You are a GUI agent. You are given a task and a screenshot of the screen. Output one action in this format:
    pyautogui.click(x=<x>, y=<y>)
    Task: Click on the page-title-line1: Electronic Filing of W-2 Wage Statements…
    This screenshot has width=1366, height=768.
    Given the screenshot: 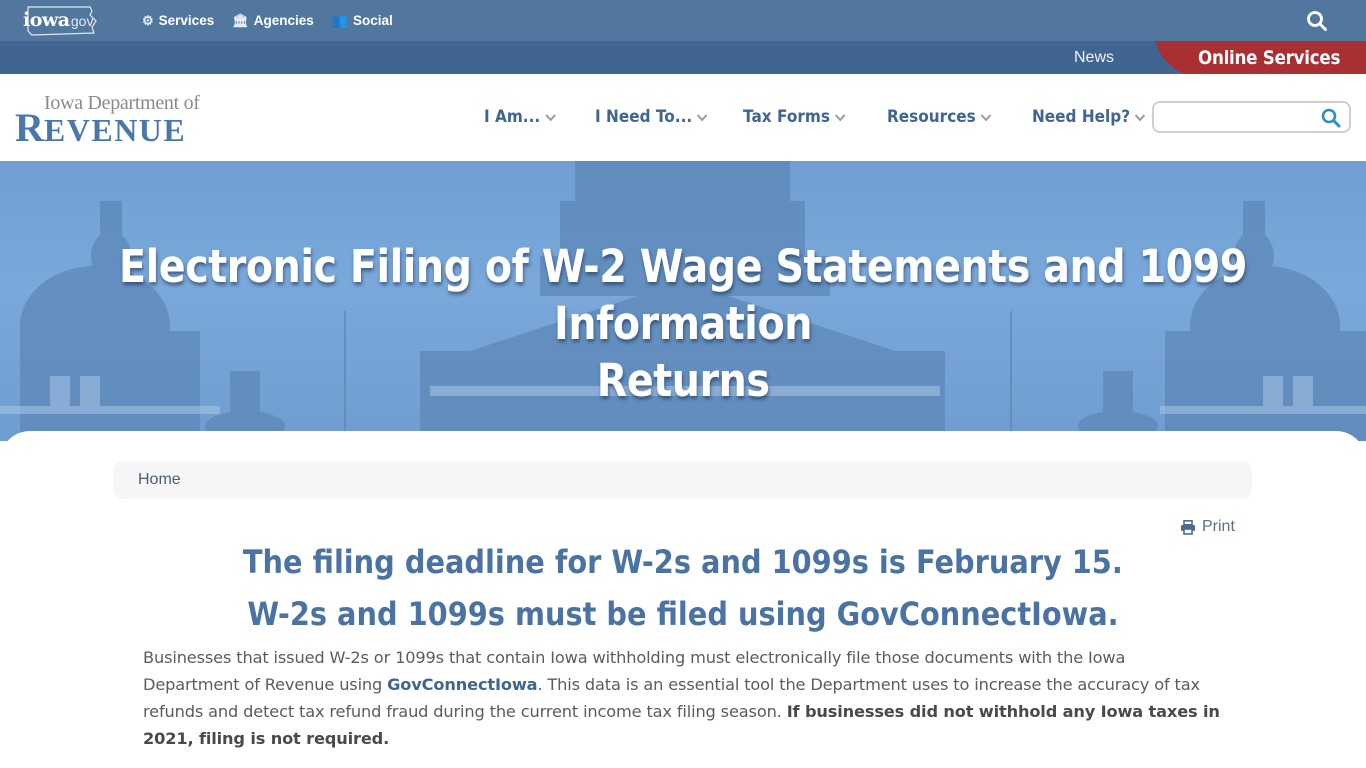 What is the action you would take?
    pyautogui.click(x=683, y=295)
    